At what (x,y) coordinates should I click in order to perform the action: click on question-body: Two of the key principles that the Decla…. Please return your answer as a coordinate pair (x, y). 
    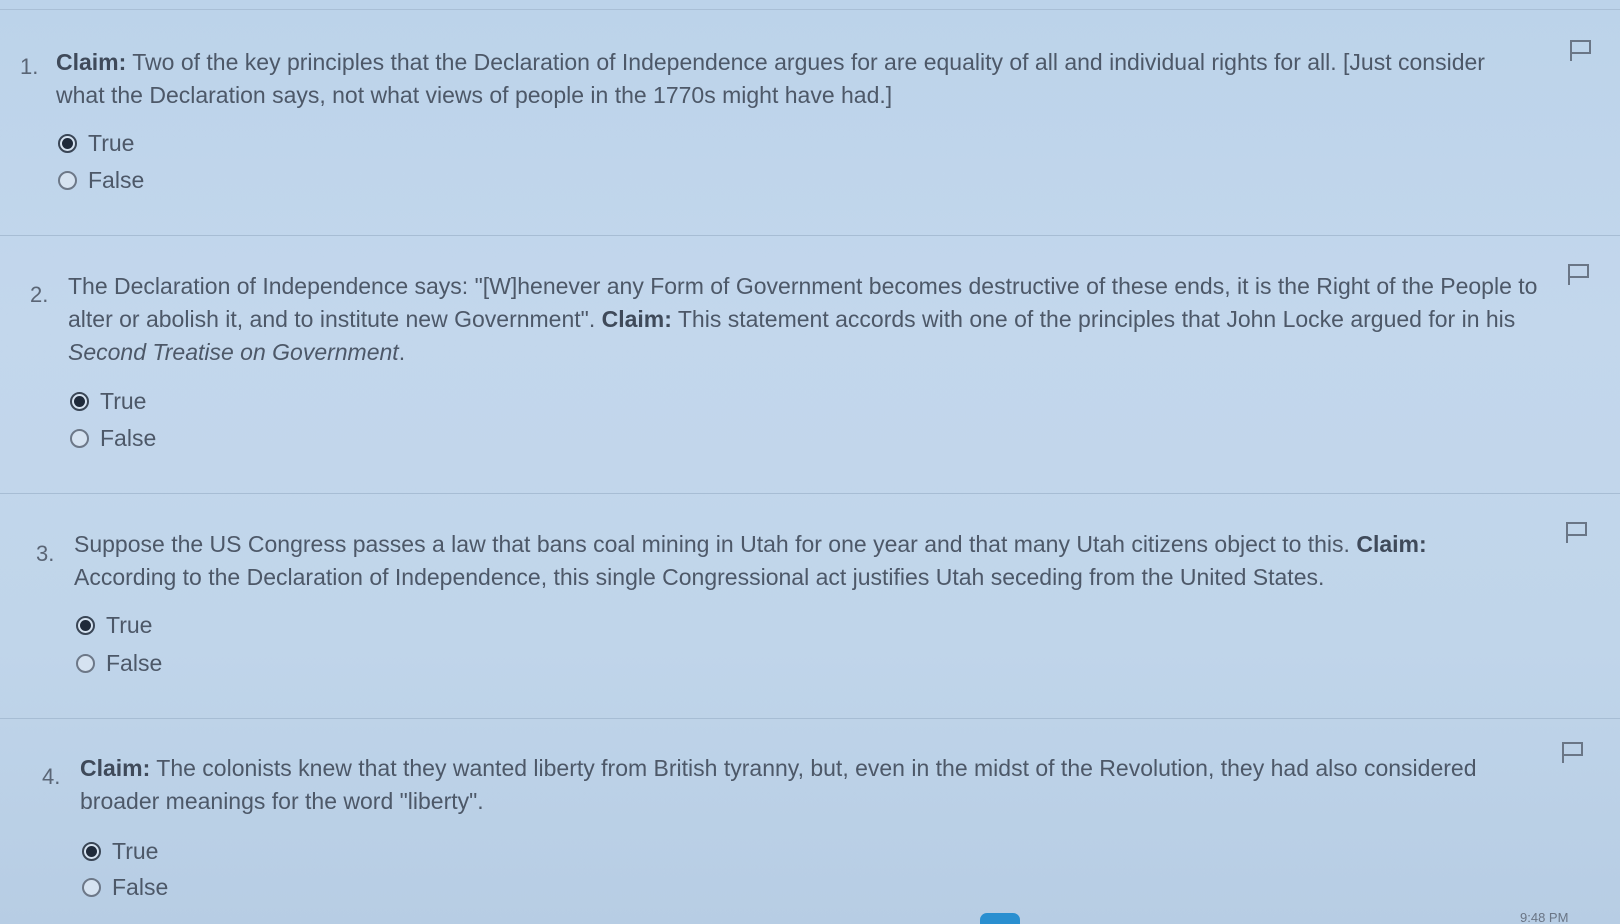
    Looking at the image, I should click on (770, 78).